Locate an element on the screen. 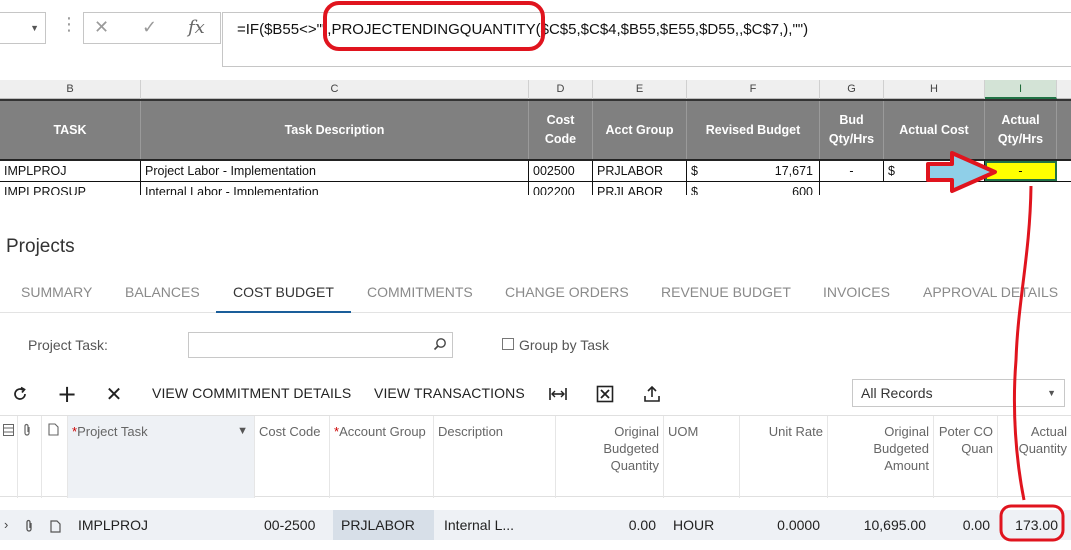  cell-project-task: IMPLPROJ is located at coordinates (164, 525).